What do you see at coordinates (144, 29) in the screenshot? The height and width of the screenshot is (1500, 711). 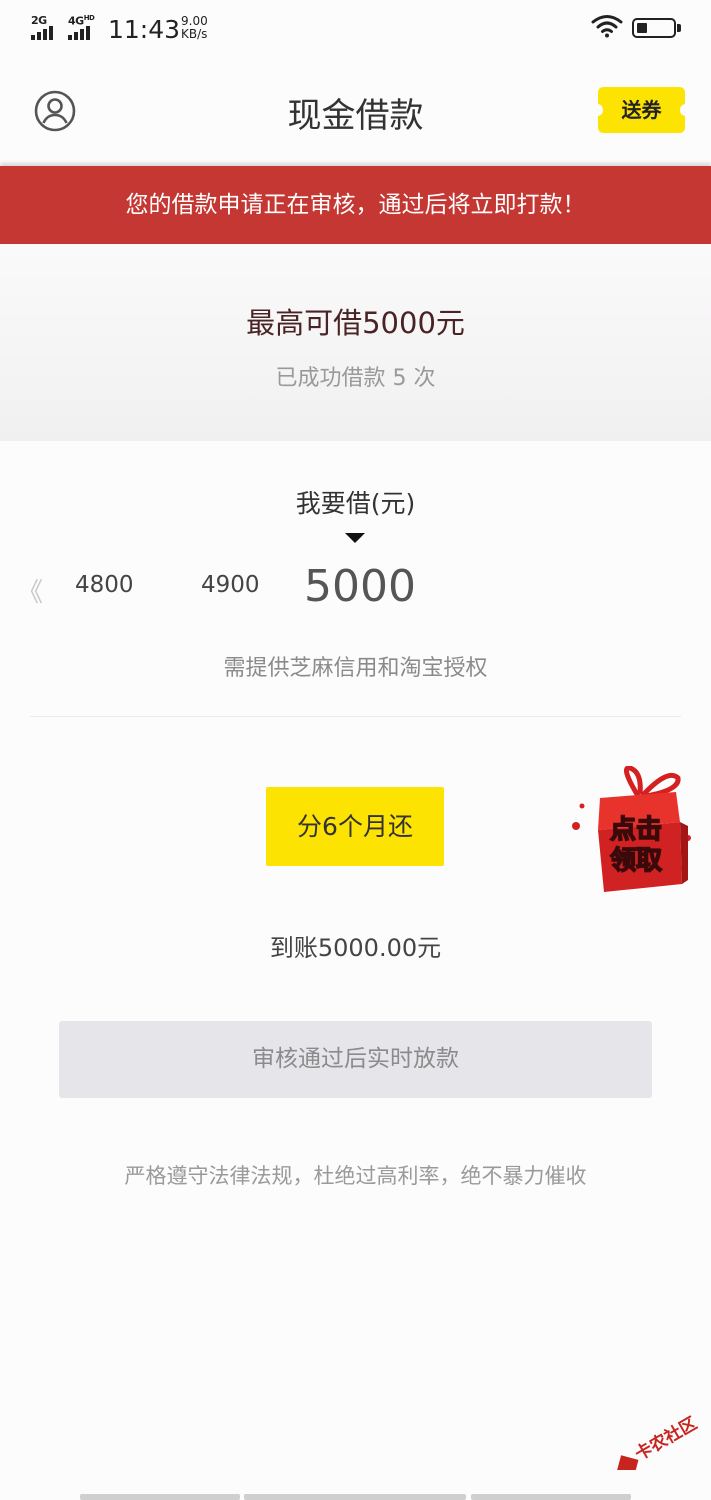 I see `clock: 11:43` at bounding box center [144, 29].